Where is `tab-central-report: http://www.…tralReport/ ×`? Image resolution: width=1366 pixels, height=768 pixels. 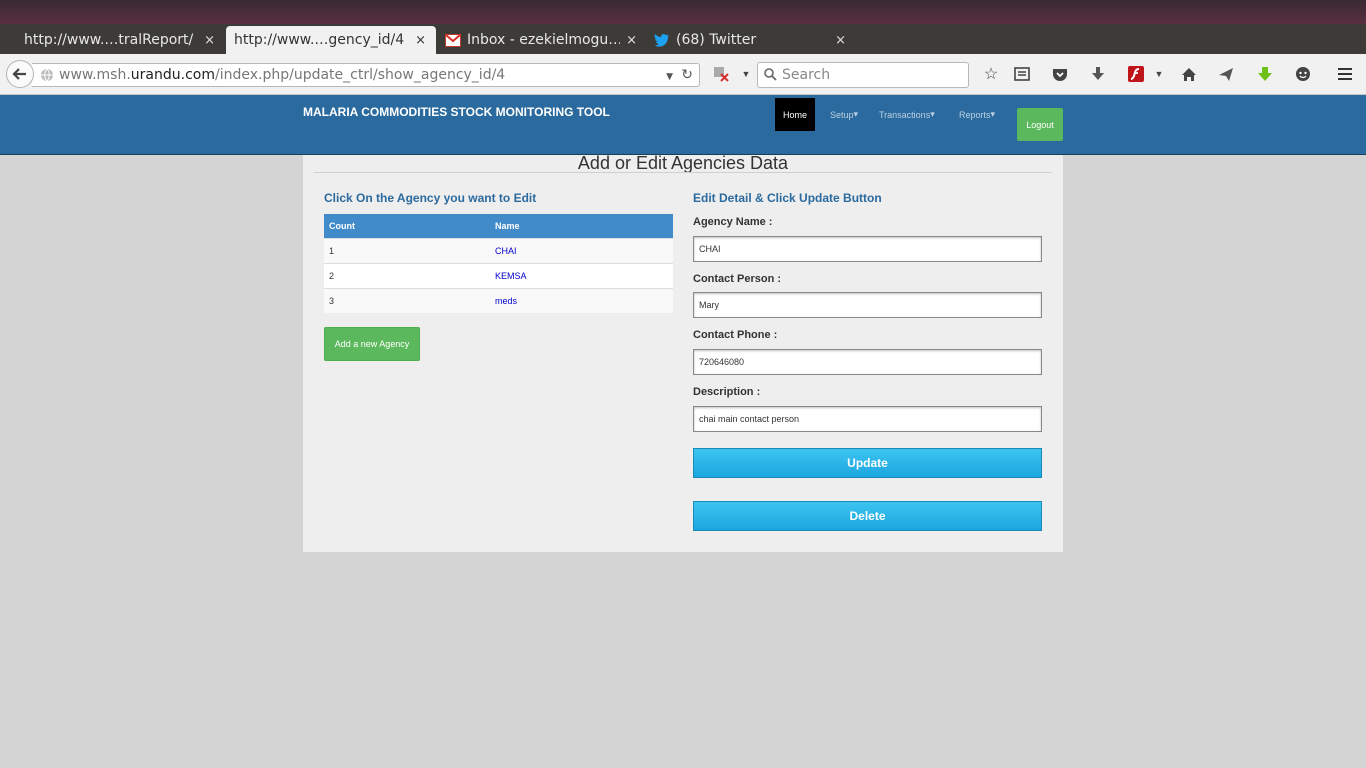
tab-central-report: http://www.…tralReport/ × is located at coordinates (112, 40).